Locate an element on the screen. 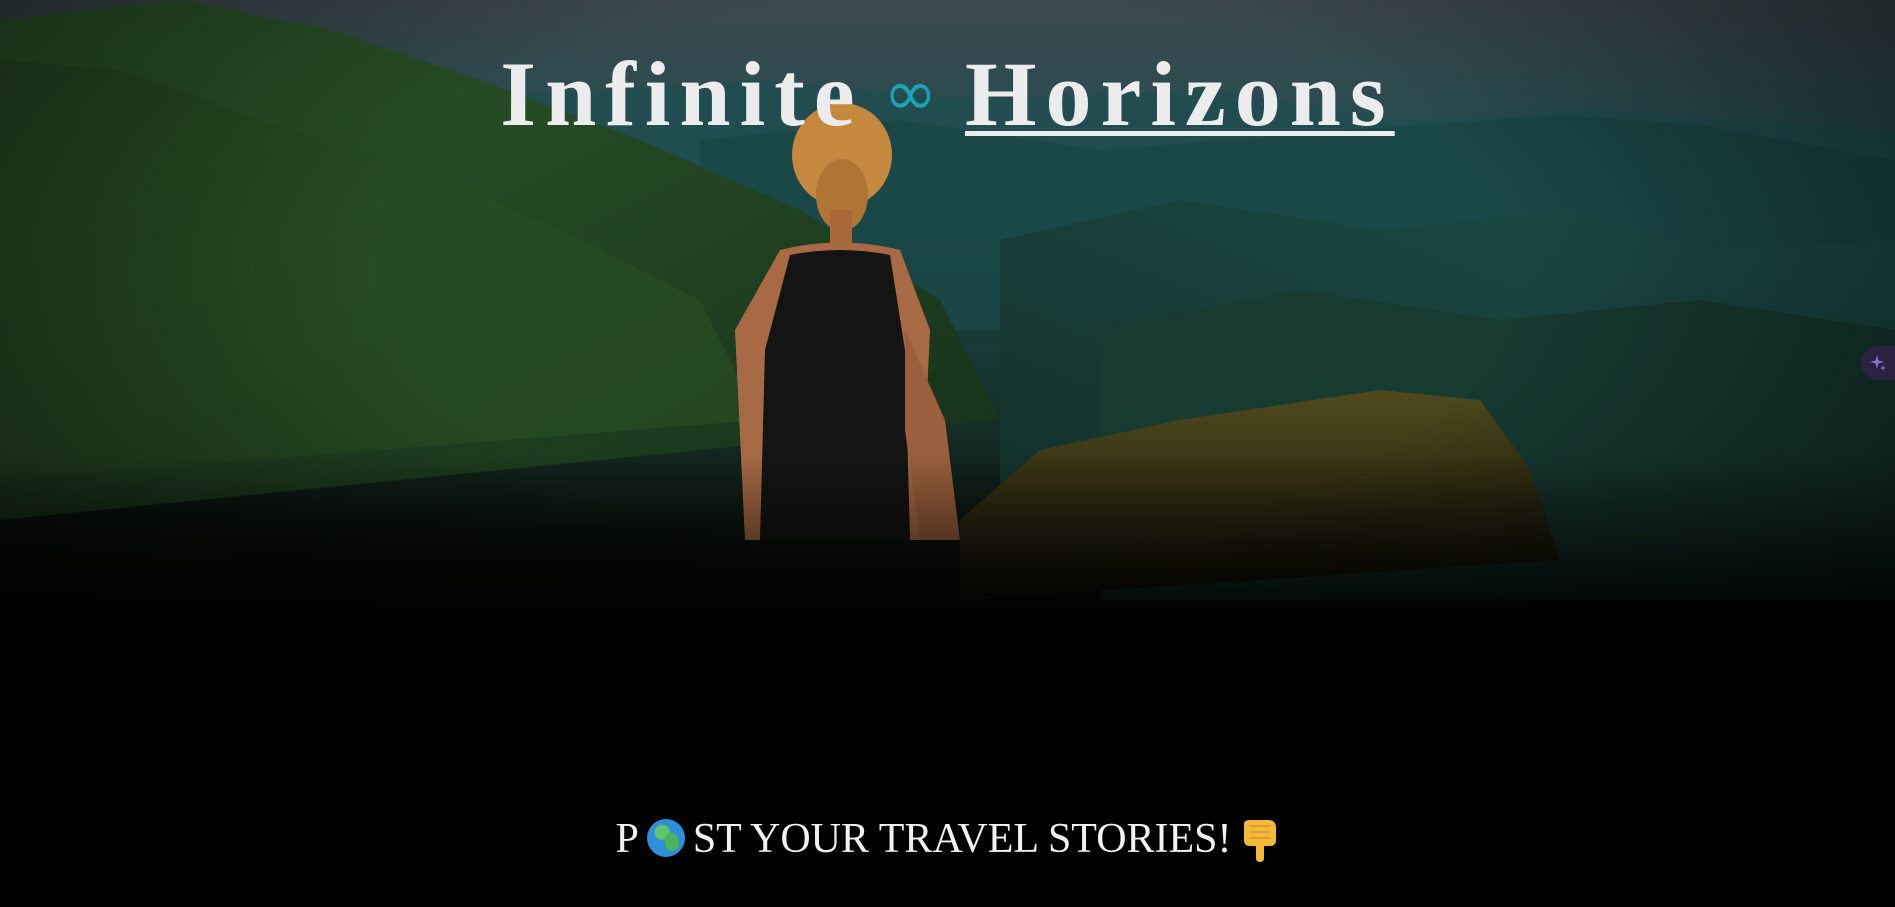  sparkle-icon is located at coordinates (1878, 363).